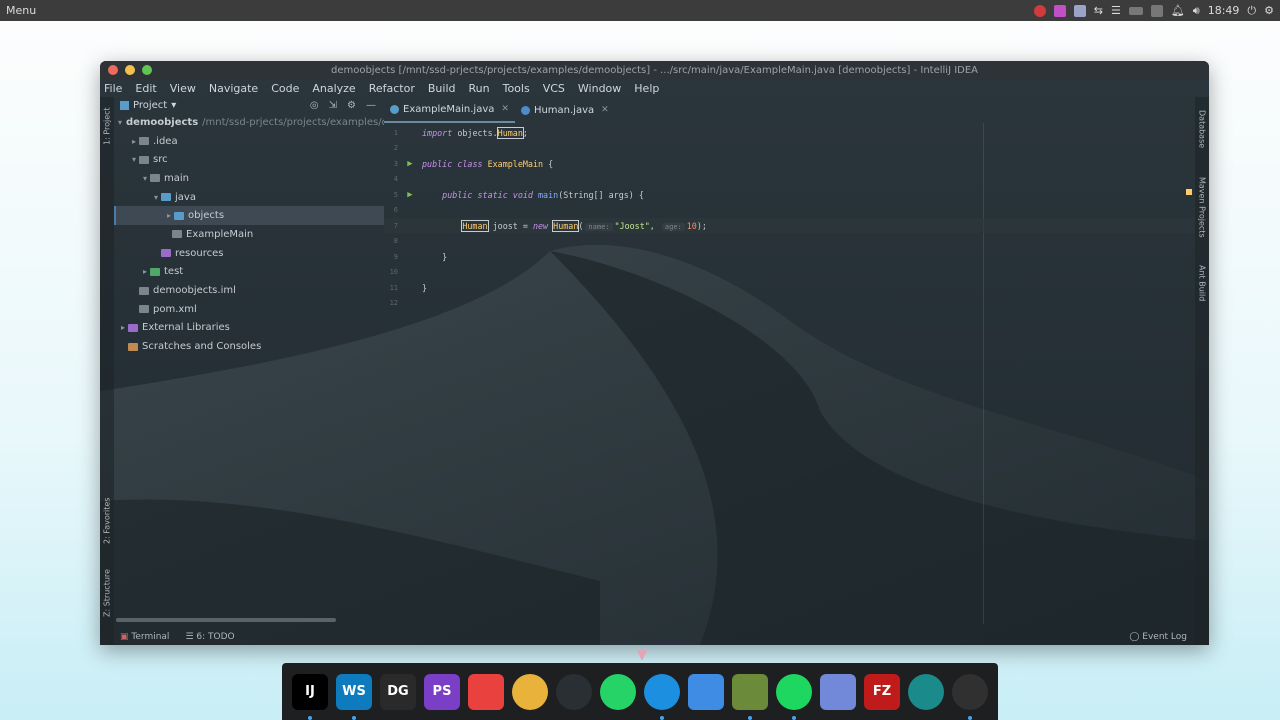 The height and width of the screenshot is (720, 1280). What do you see at coordinates (794, 696) in the screenshot?
I see `dock-spotify-icon` at bounding box center [794, 696].